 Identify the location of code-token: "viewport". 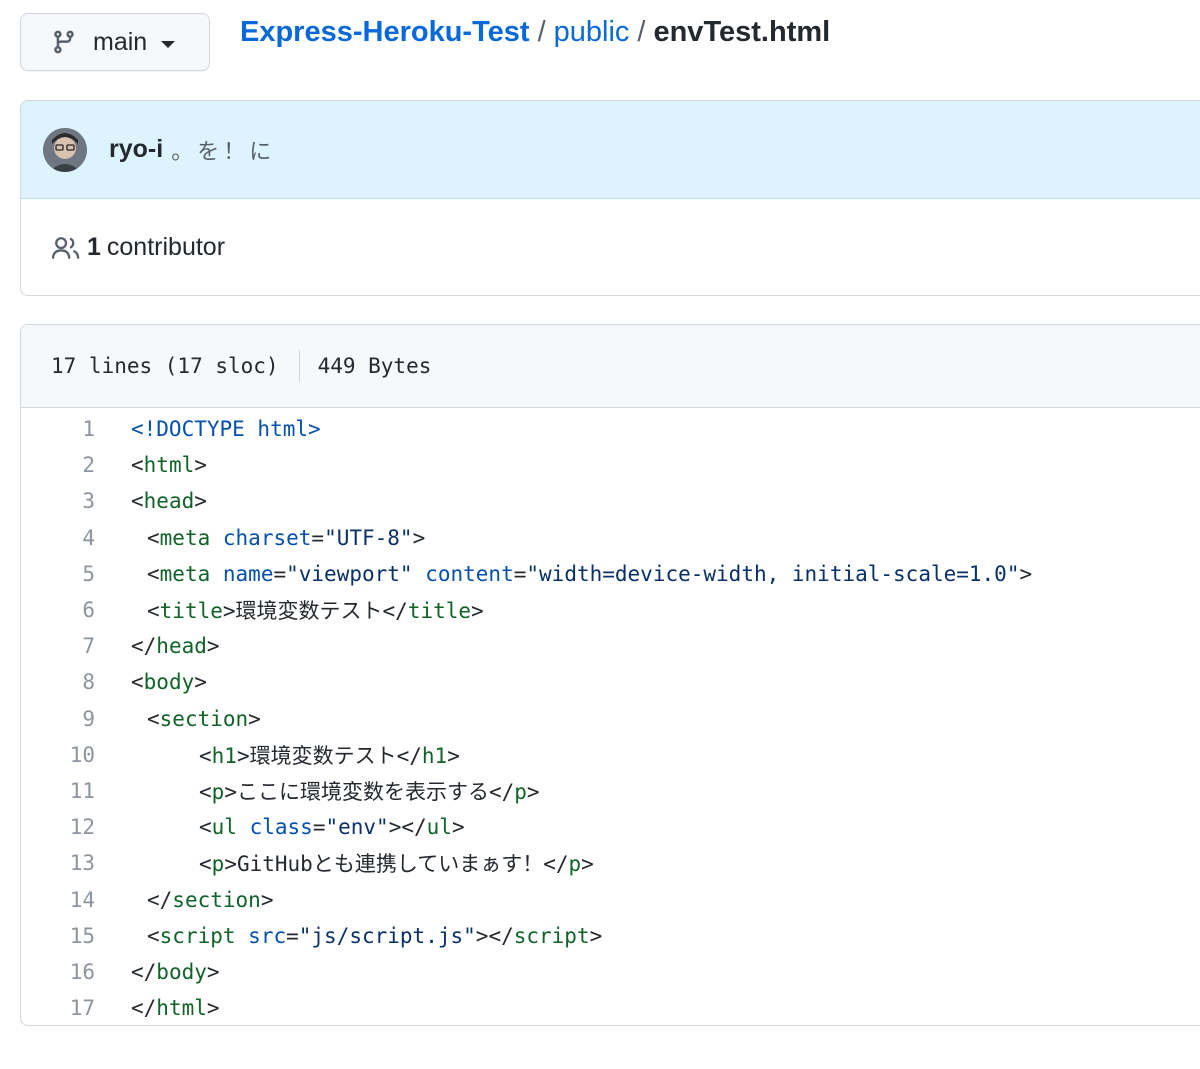
(349, 573).